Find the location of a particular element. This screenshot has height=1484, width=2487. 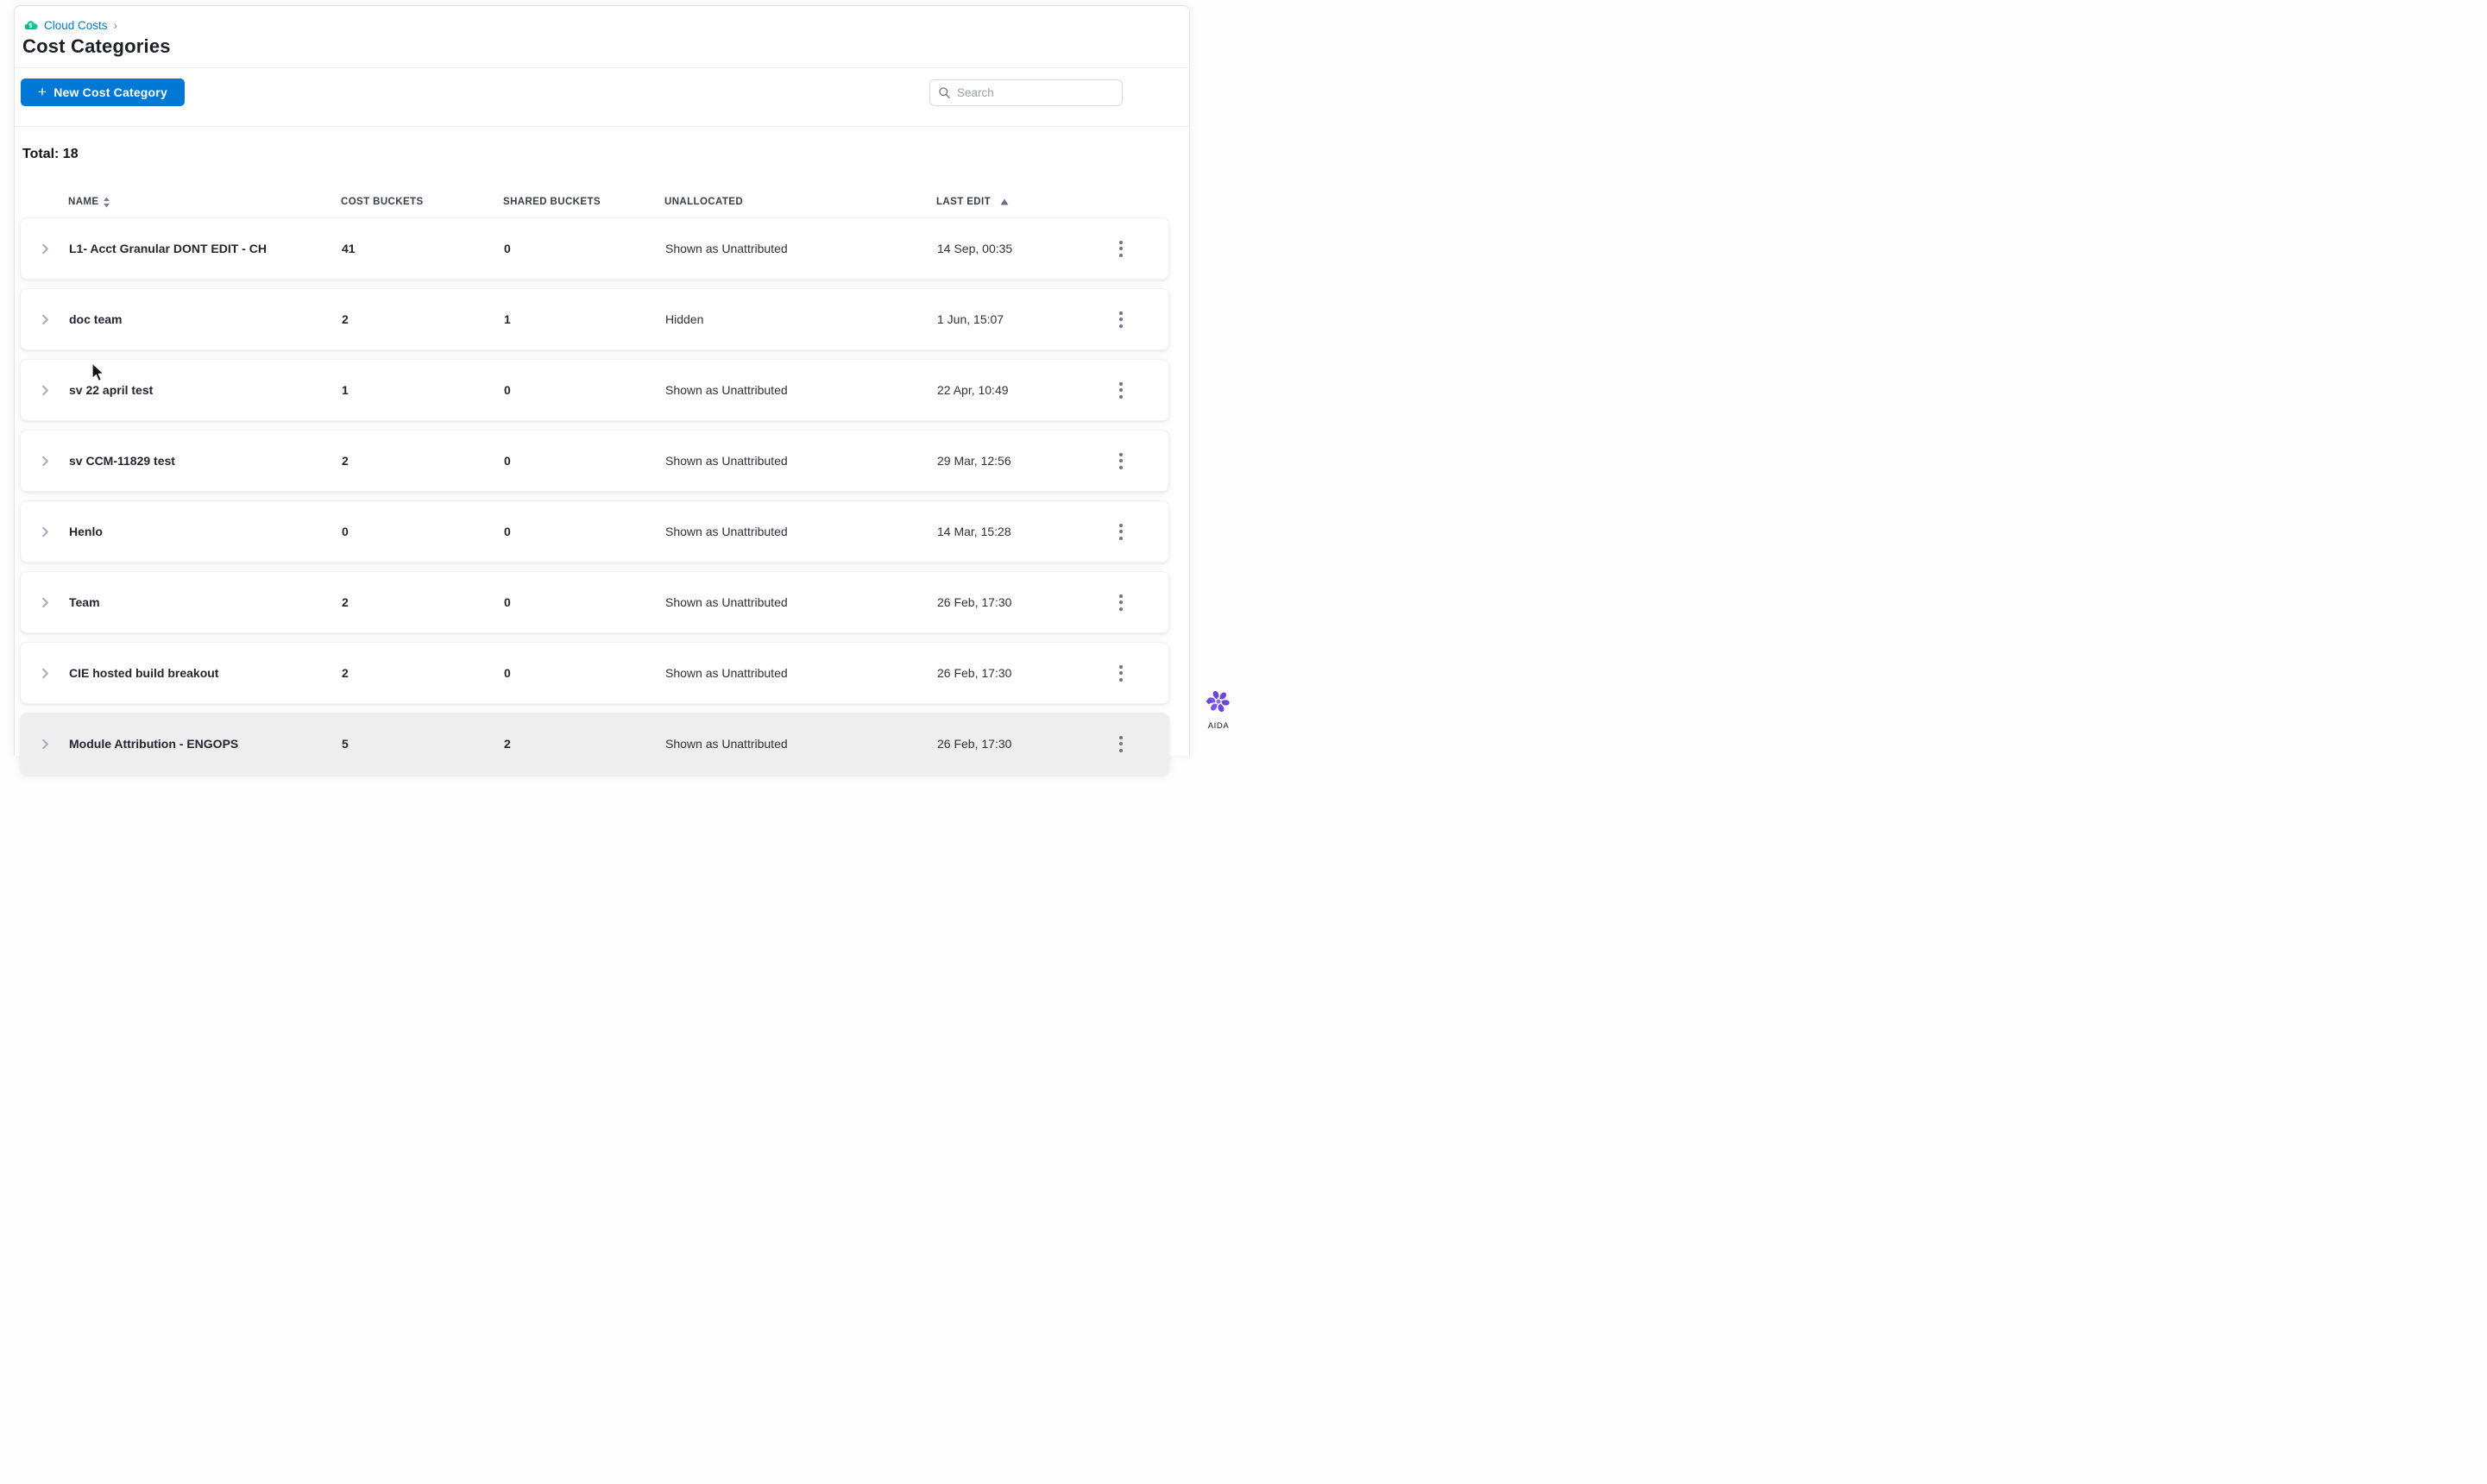

sort-asc-icon is located at coordinates (1004, 201).